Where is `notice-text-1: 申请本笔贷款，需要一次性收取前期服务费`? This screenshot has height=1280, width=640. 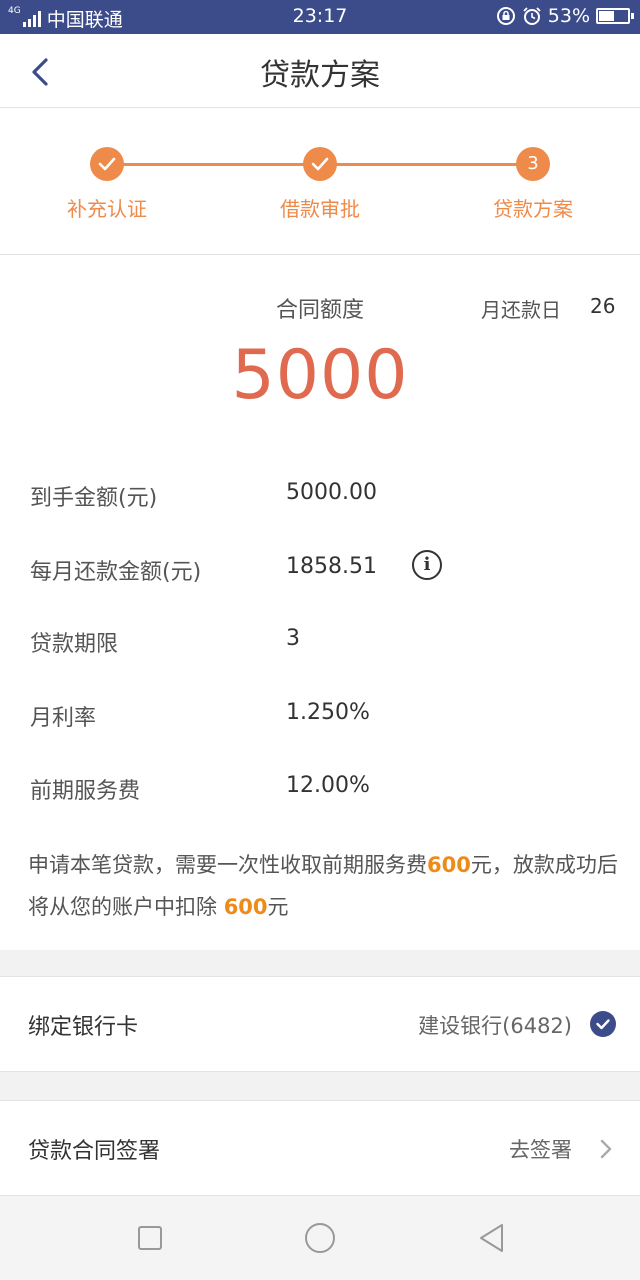
notice-text-1: 申请本笔贷款，需要一次性收取前期服务费 is located at coordinates (227, 865).